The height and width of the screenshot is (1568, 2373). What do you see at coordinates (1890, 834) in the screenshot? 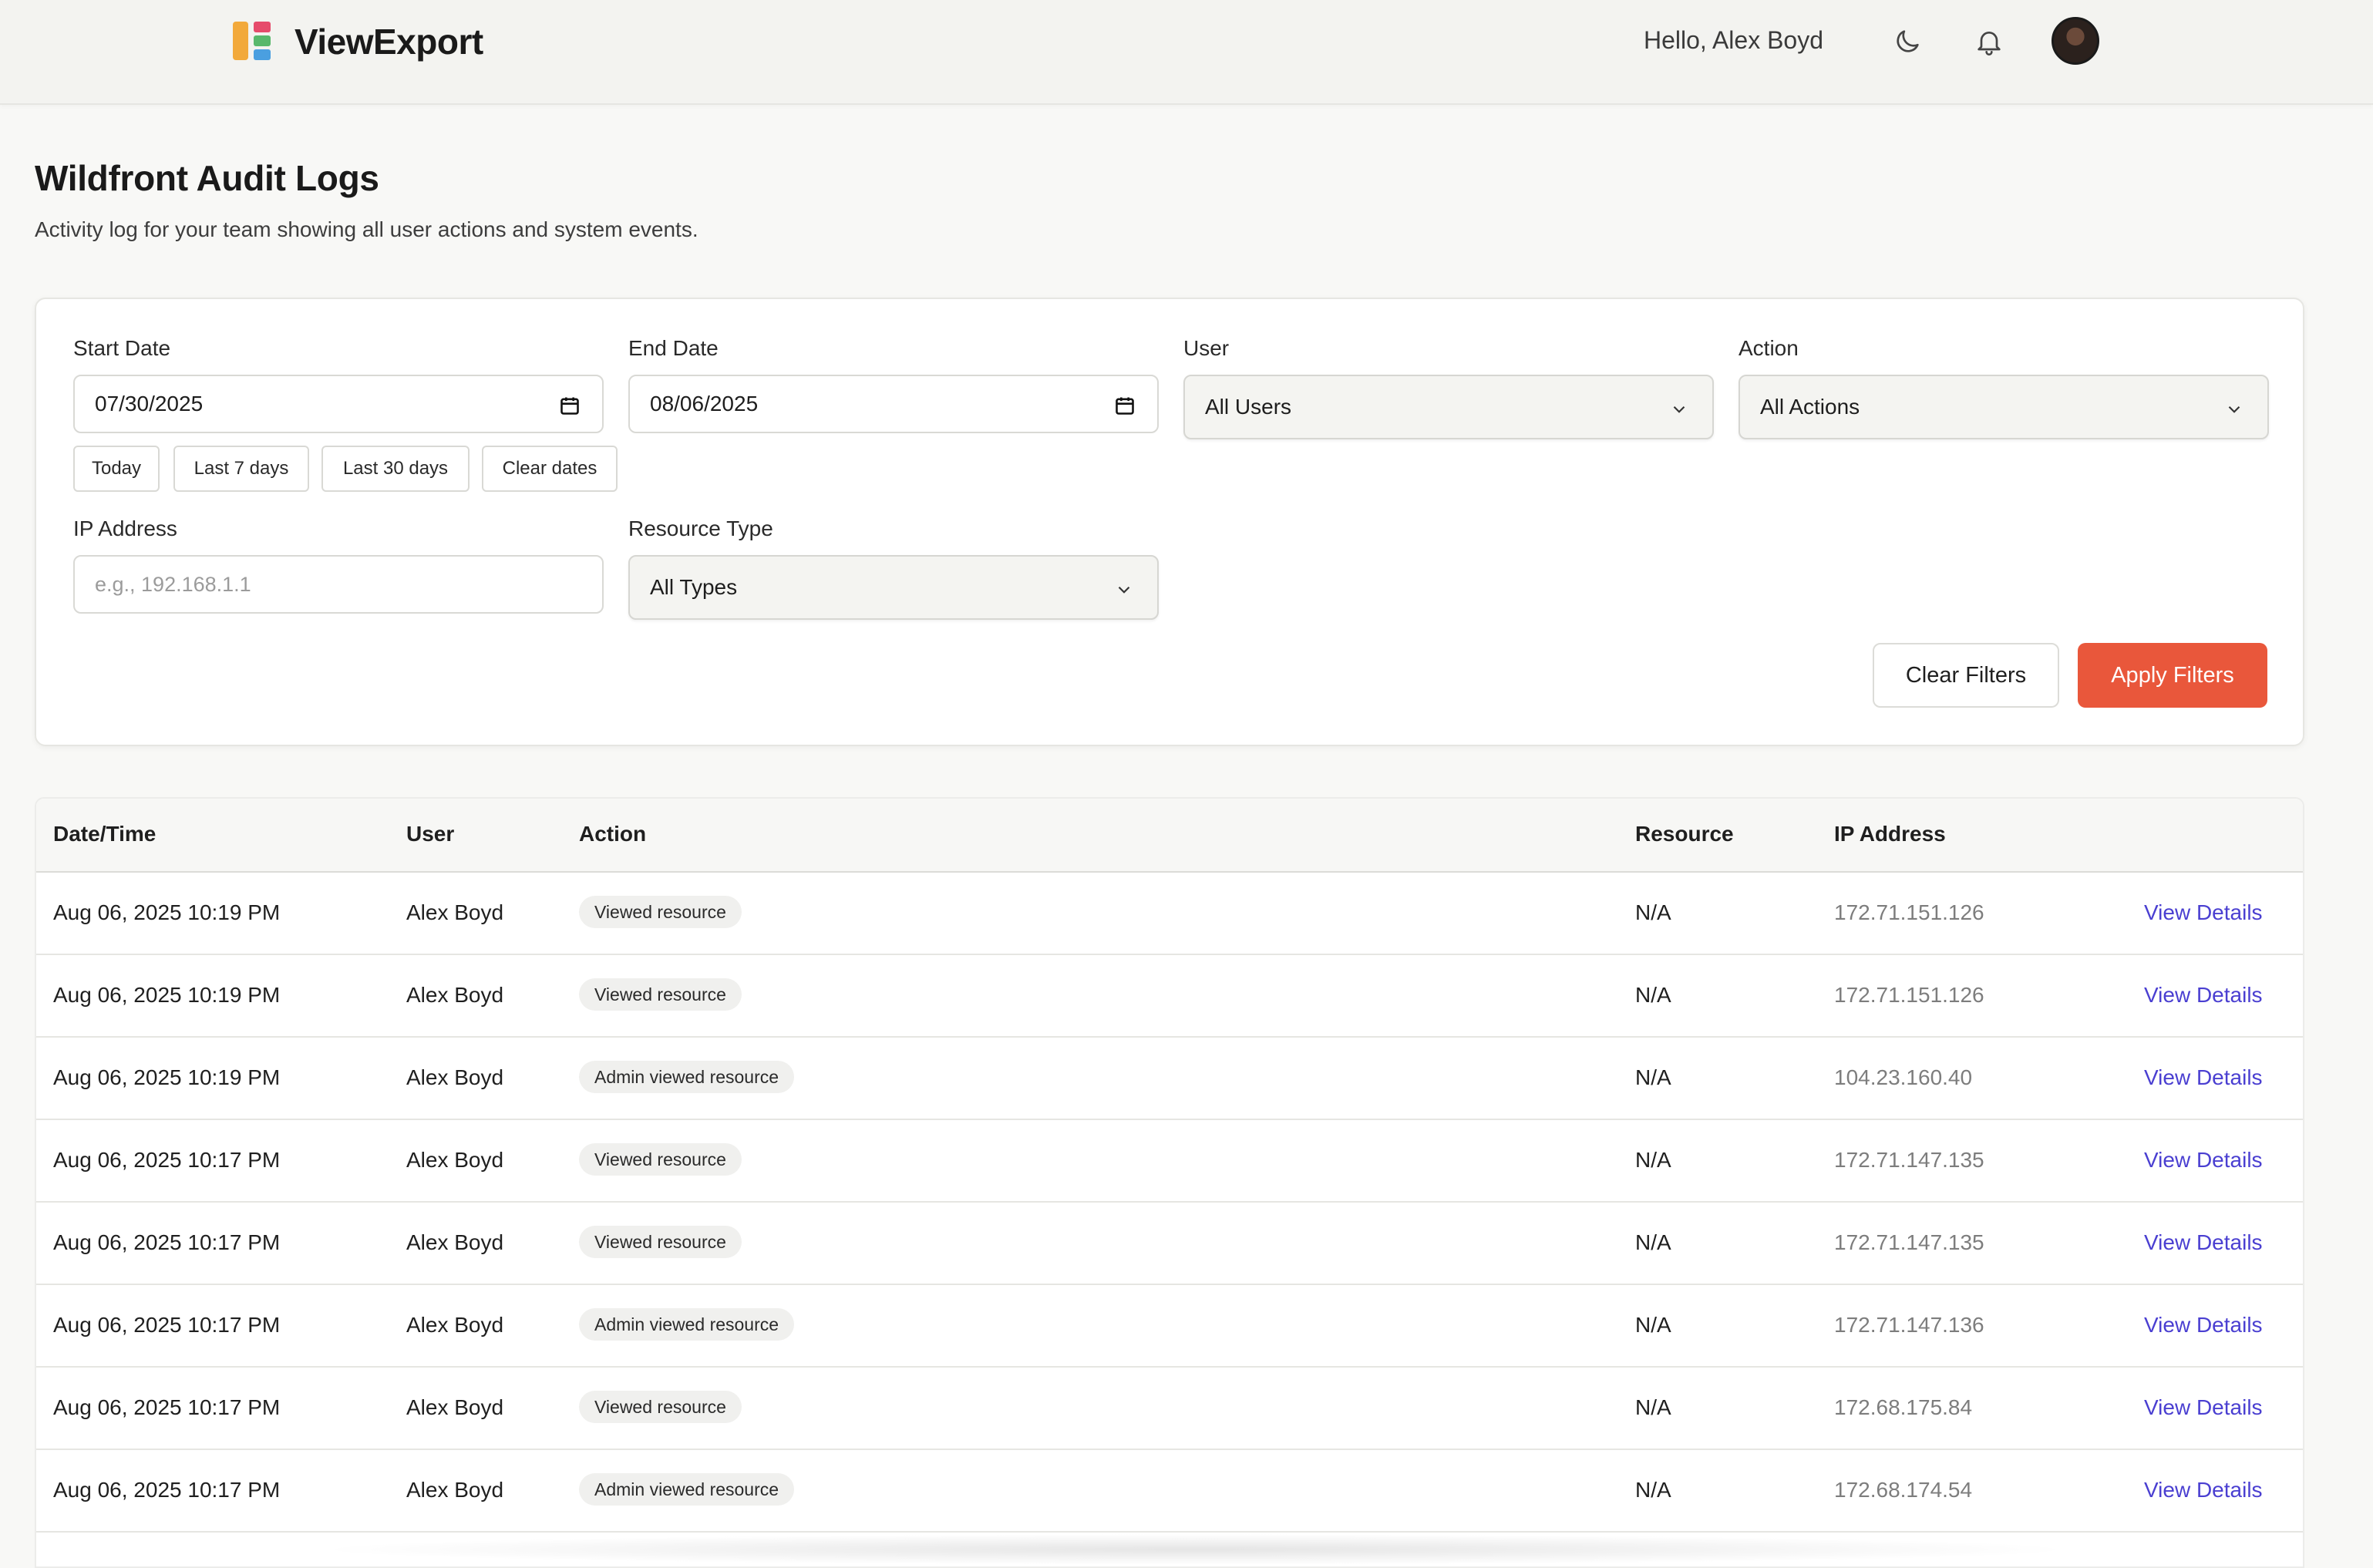
I see `column-header-ip-address: IP Address` at bounding box center [1890, 834].